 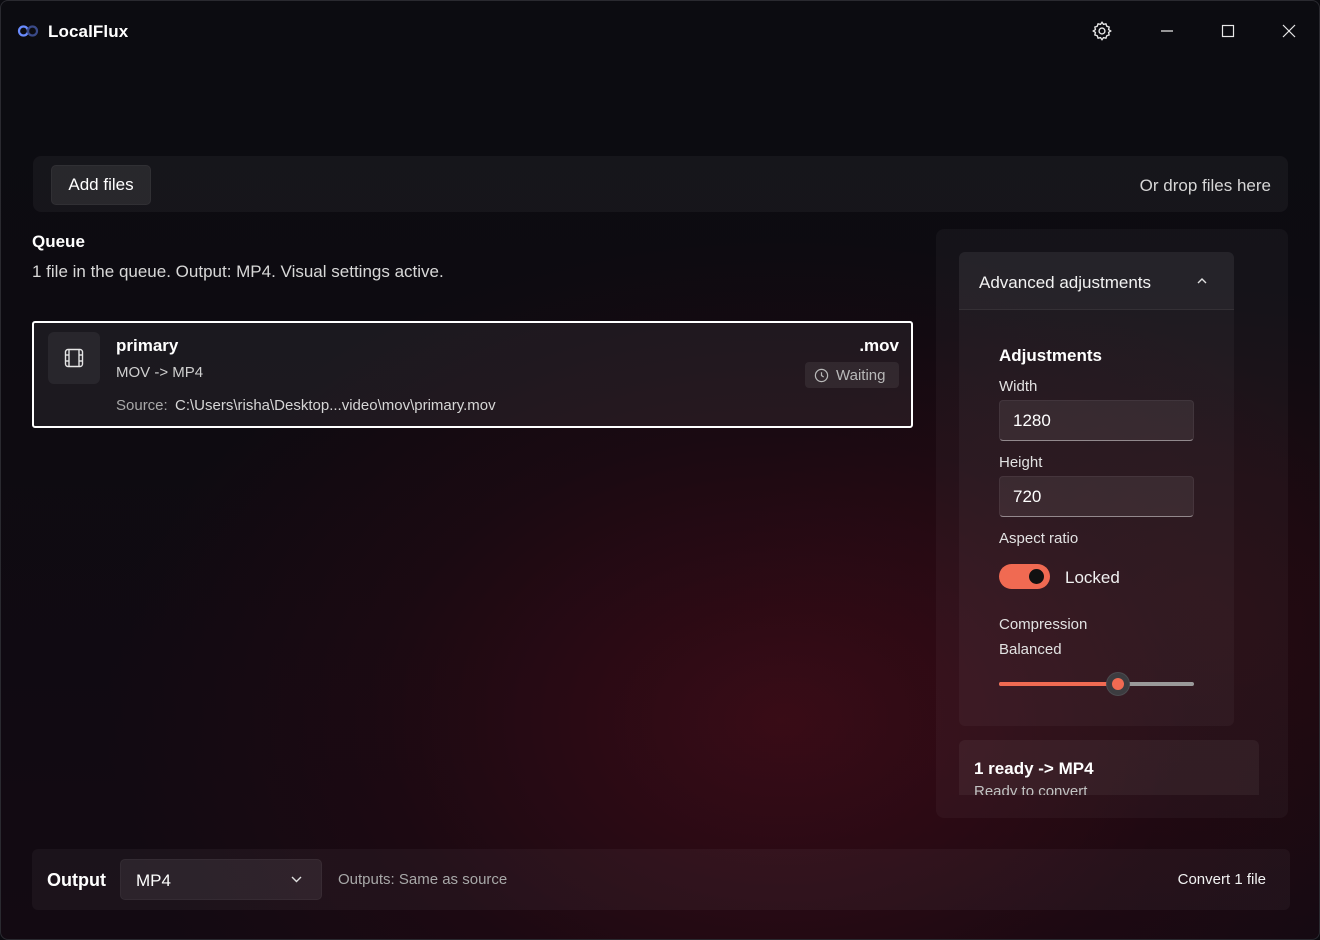 I want to click on slider-thumb-center, so click(x=1117, y=684).